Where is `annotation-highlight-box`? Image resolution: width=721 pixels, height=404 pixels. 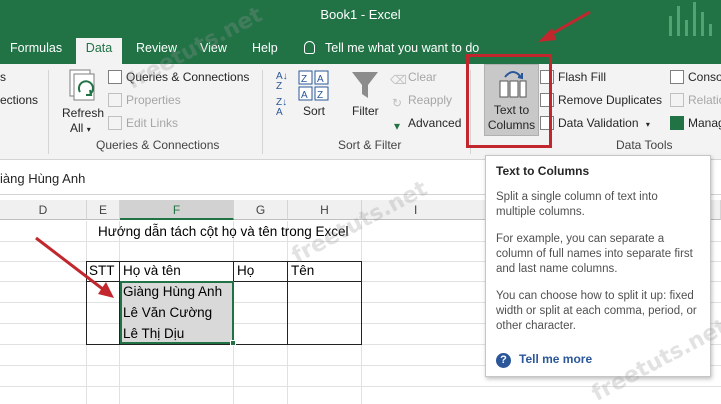
annotation-highlight-box is located at coordinates (509, 101).